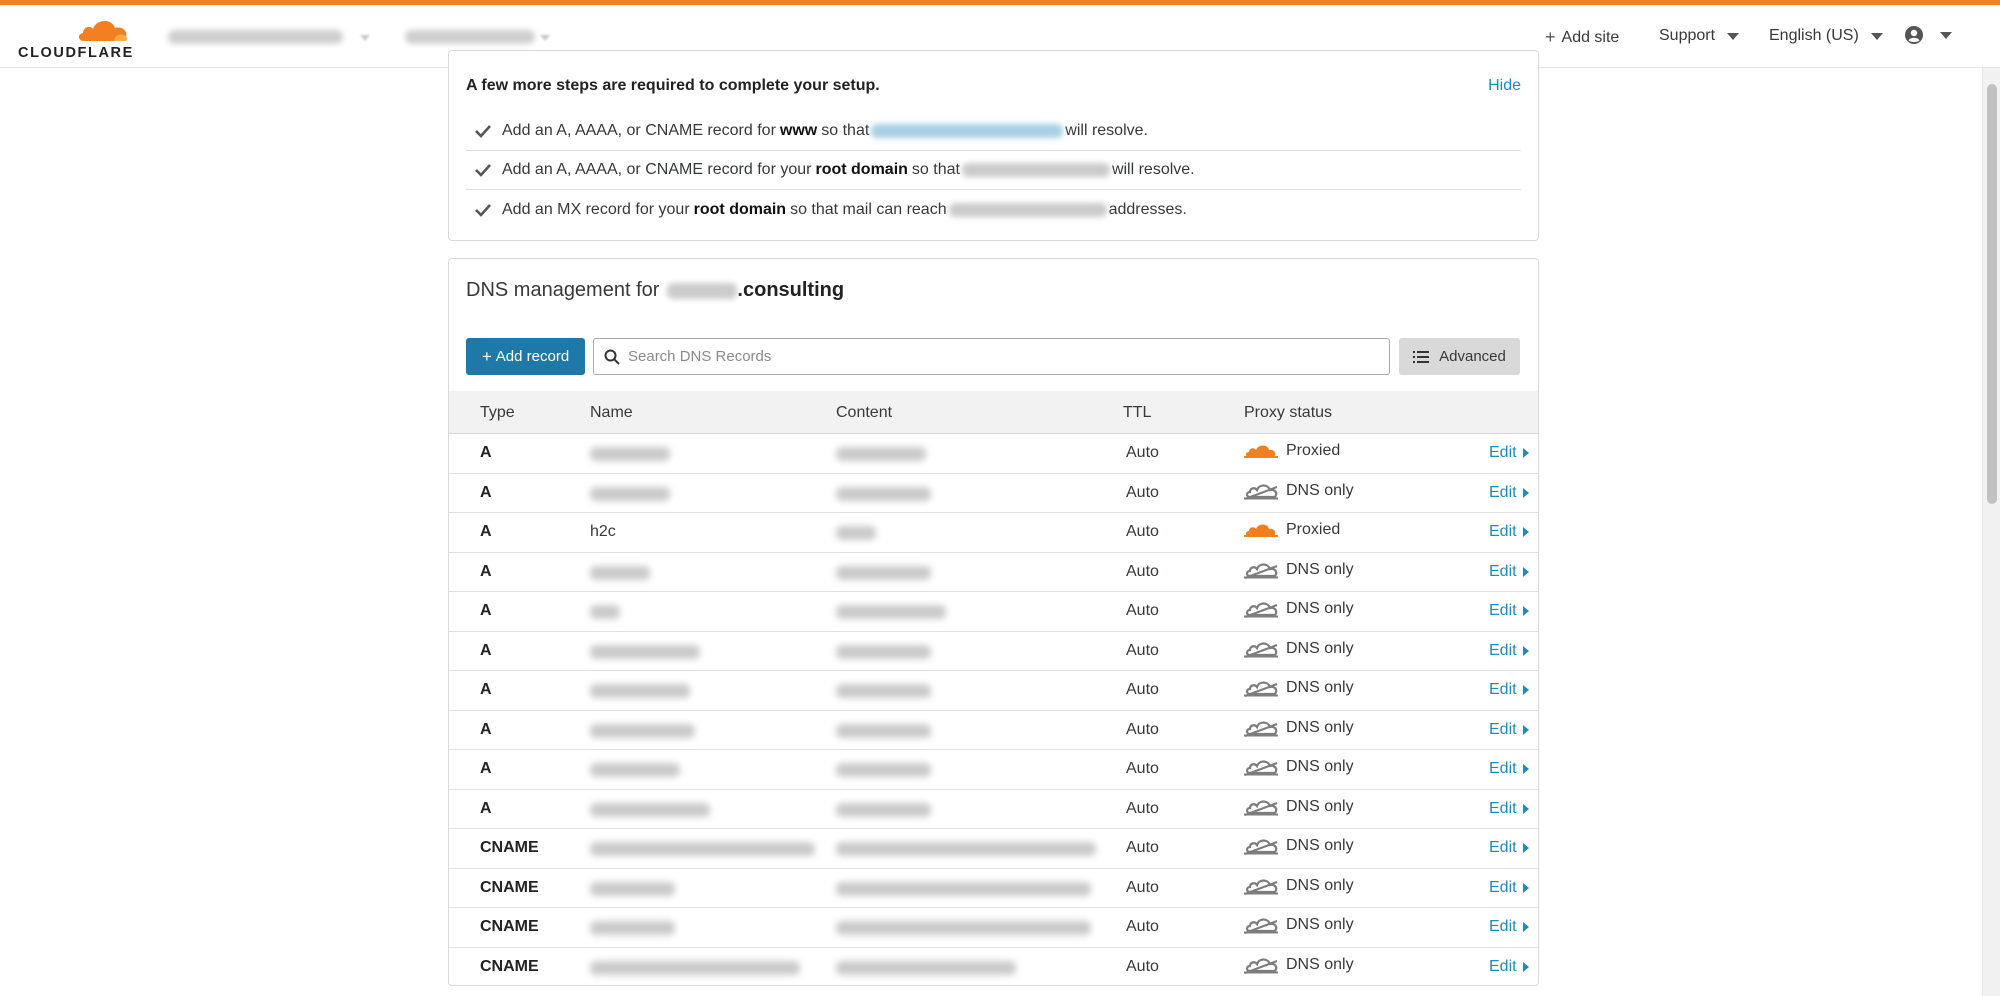 This screenshot has height=996, width=2000. What do you see at coordinates (1991, 532) in the screenshot?
I see `scrollbar` at bounding box center [1991, 532].